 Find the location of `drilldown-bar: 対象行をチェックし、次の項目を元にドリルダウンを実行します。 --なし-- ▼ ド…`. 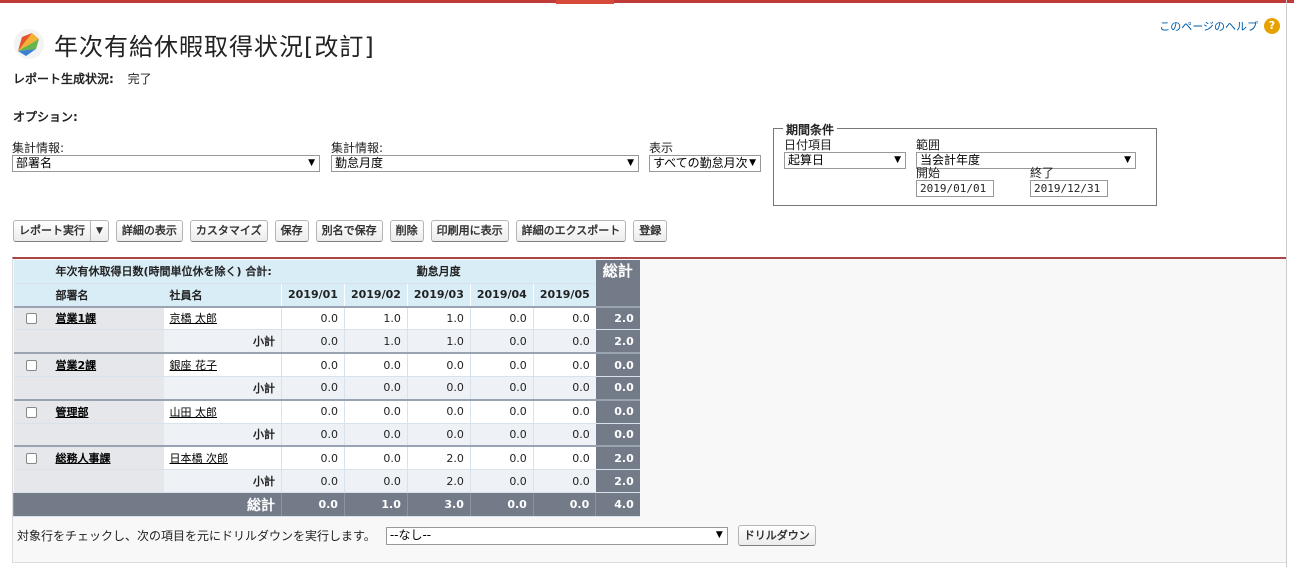

drilldown-bar: 対象行をチェックし、次の項目を元にドリルダウンを実行します。 --なし-- ▼ ド… is located at coordinates (416, 535).